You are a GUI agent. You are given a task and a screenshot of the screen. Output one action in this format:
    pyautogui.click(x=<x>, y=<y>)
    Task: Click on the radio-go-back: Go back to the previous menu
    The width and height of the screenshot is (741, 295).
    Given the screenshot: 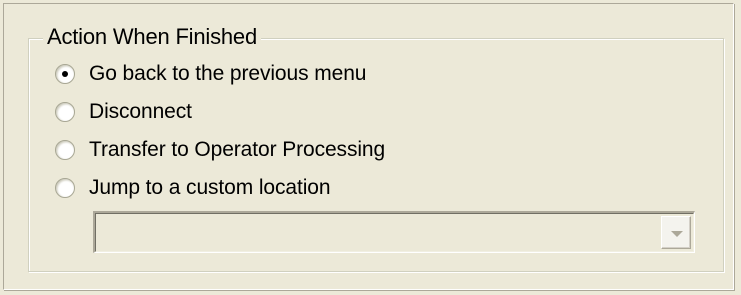 What is the action you would take?
    pyautogui.click(x=210, y=74)
    